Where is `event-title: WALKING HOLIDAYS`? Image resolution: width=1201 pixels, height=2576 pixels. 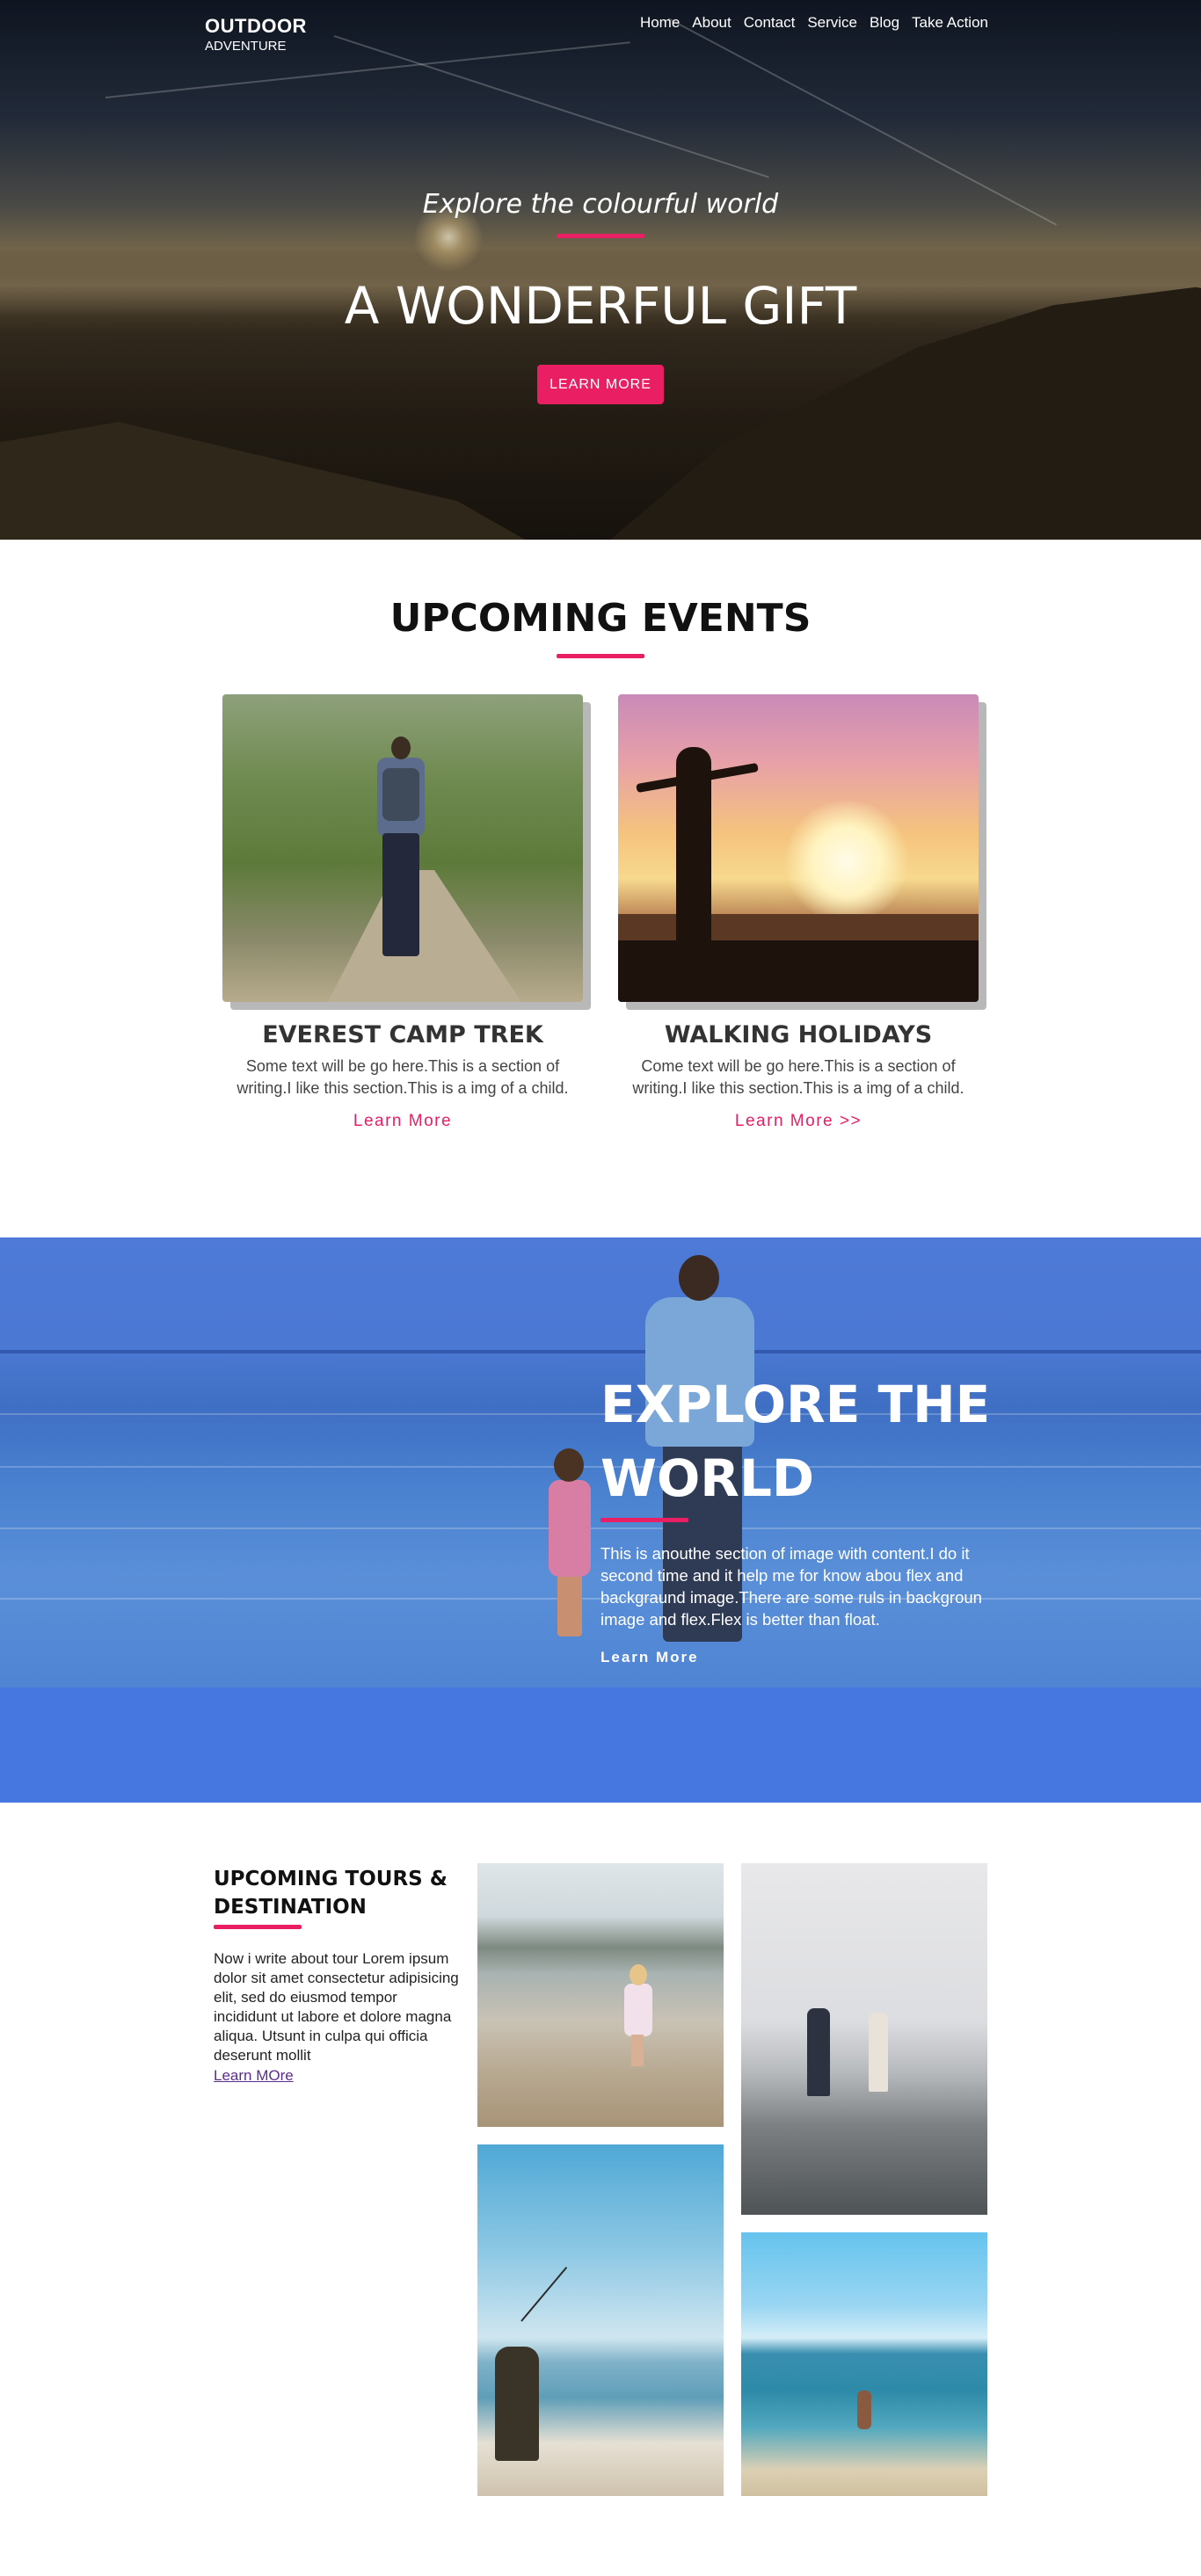
event-title: WALKING HOLIDAYS is located at coordinates (799, 1035).